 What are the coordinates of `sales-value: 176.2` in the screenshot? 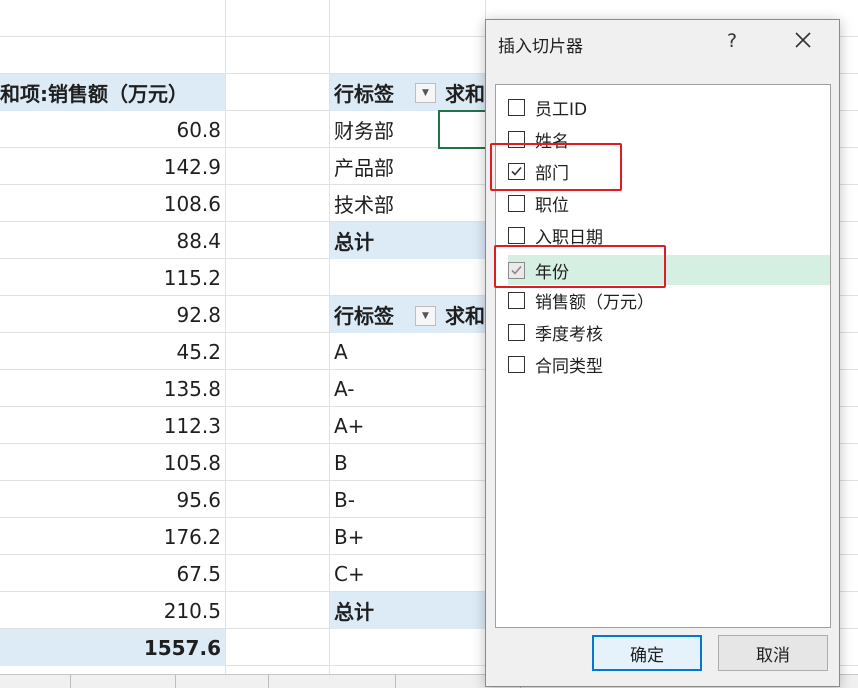 It's located at (112, 536).